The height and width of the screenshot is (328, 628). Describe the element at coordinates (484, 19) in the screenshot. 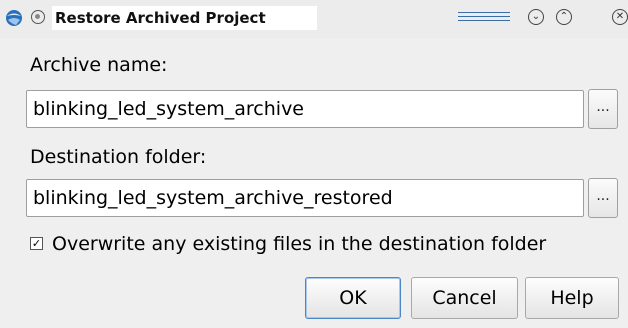

I see `title-drag-grip` at that location.